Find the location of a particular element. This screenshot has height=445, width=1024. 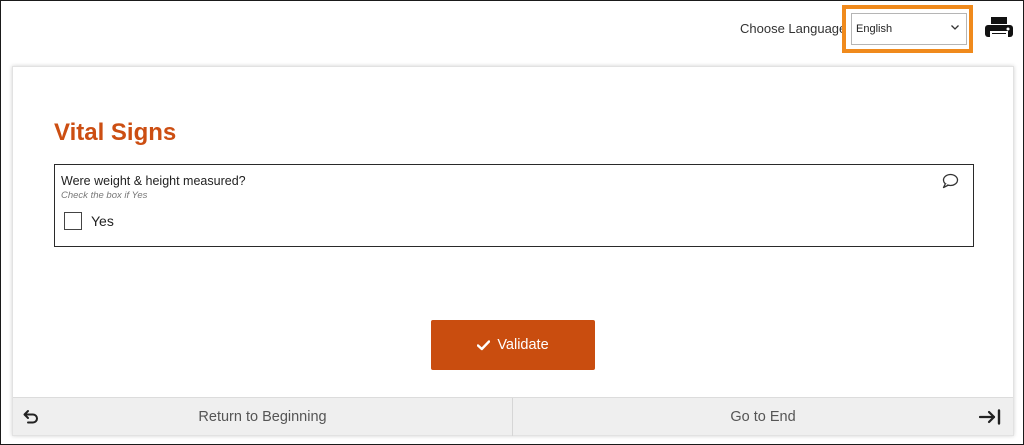

question-text: Were weight & height measured? is located at coordinates (153, 181).